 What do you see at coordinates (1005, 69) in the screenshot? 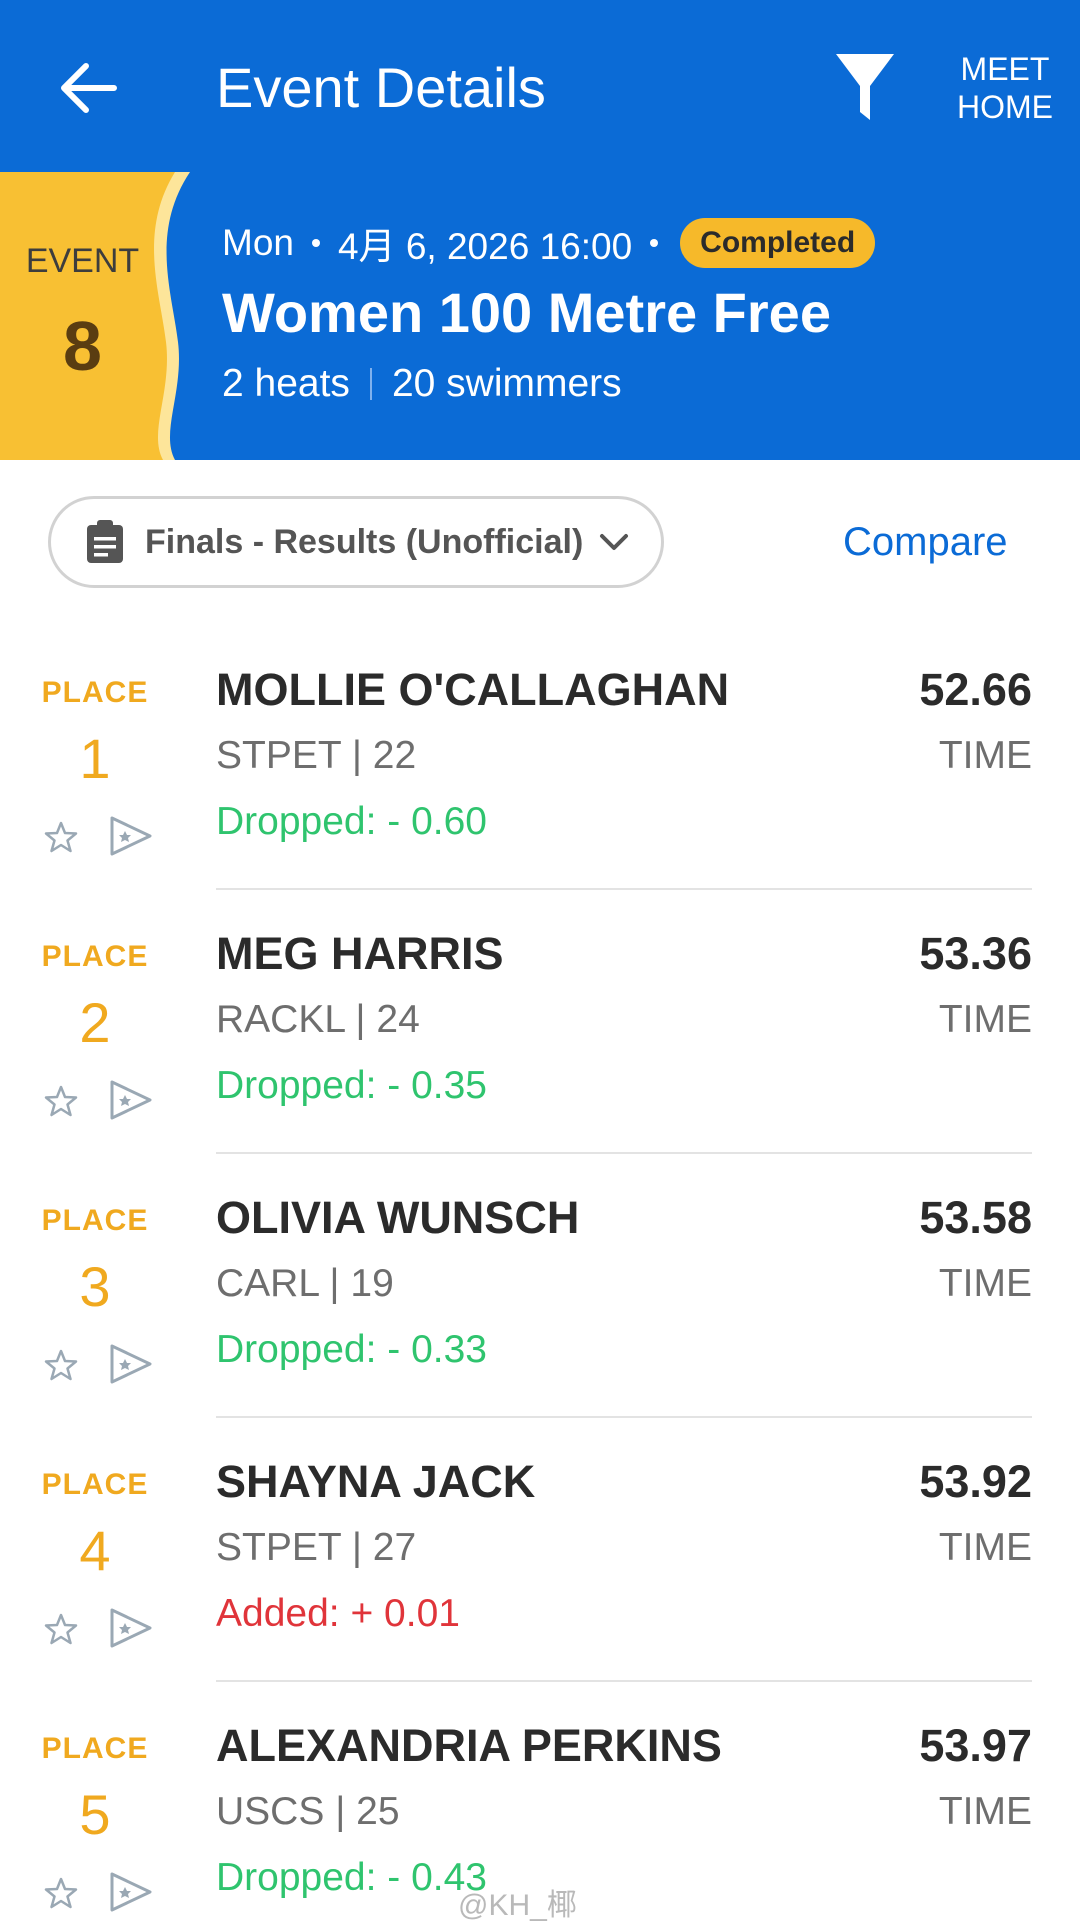
I see `meet-home-line1: MEET` at bounding box center [1005, 69].